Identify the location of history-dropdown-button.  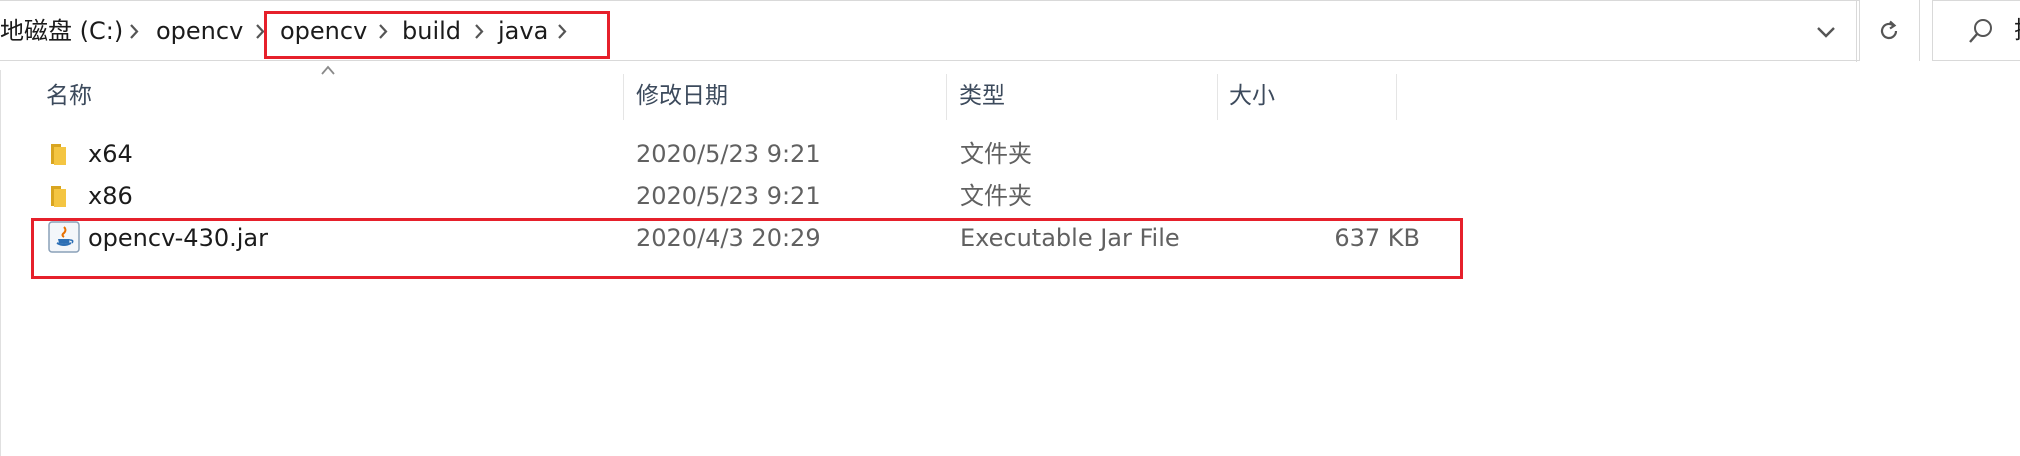
(1826, 31).